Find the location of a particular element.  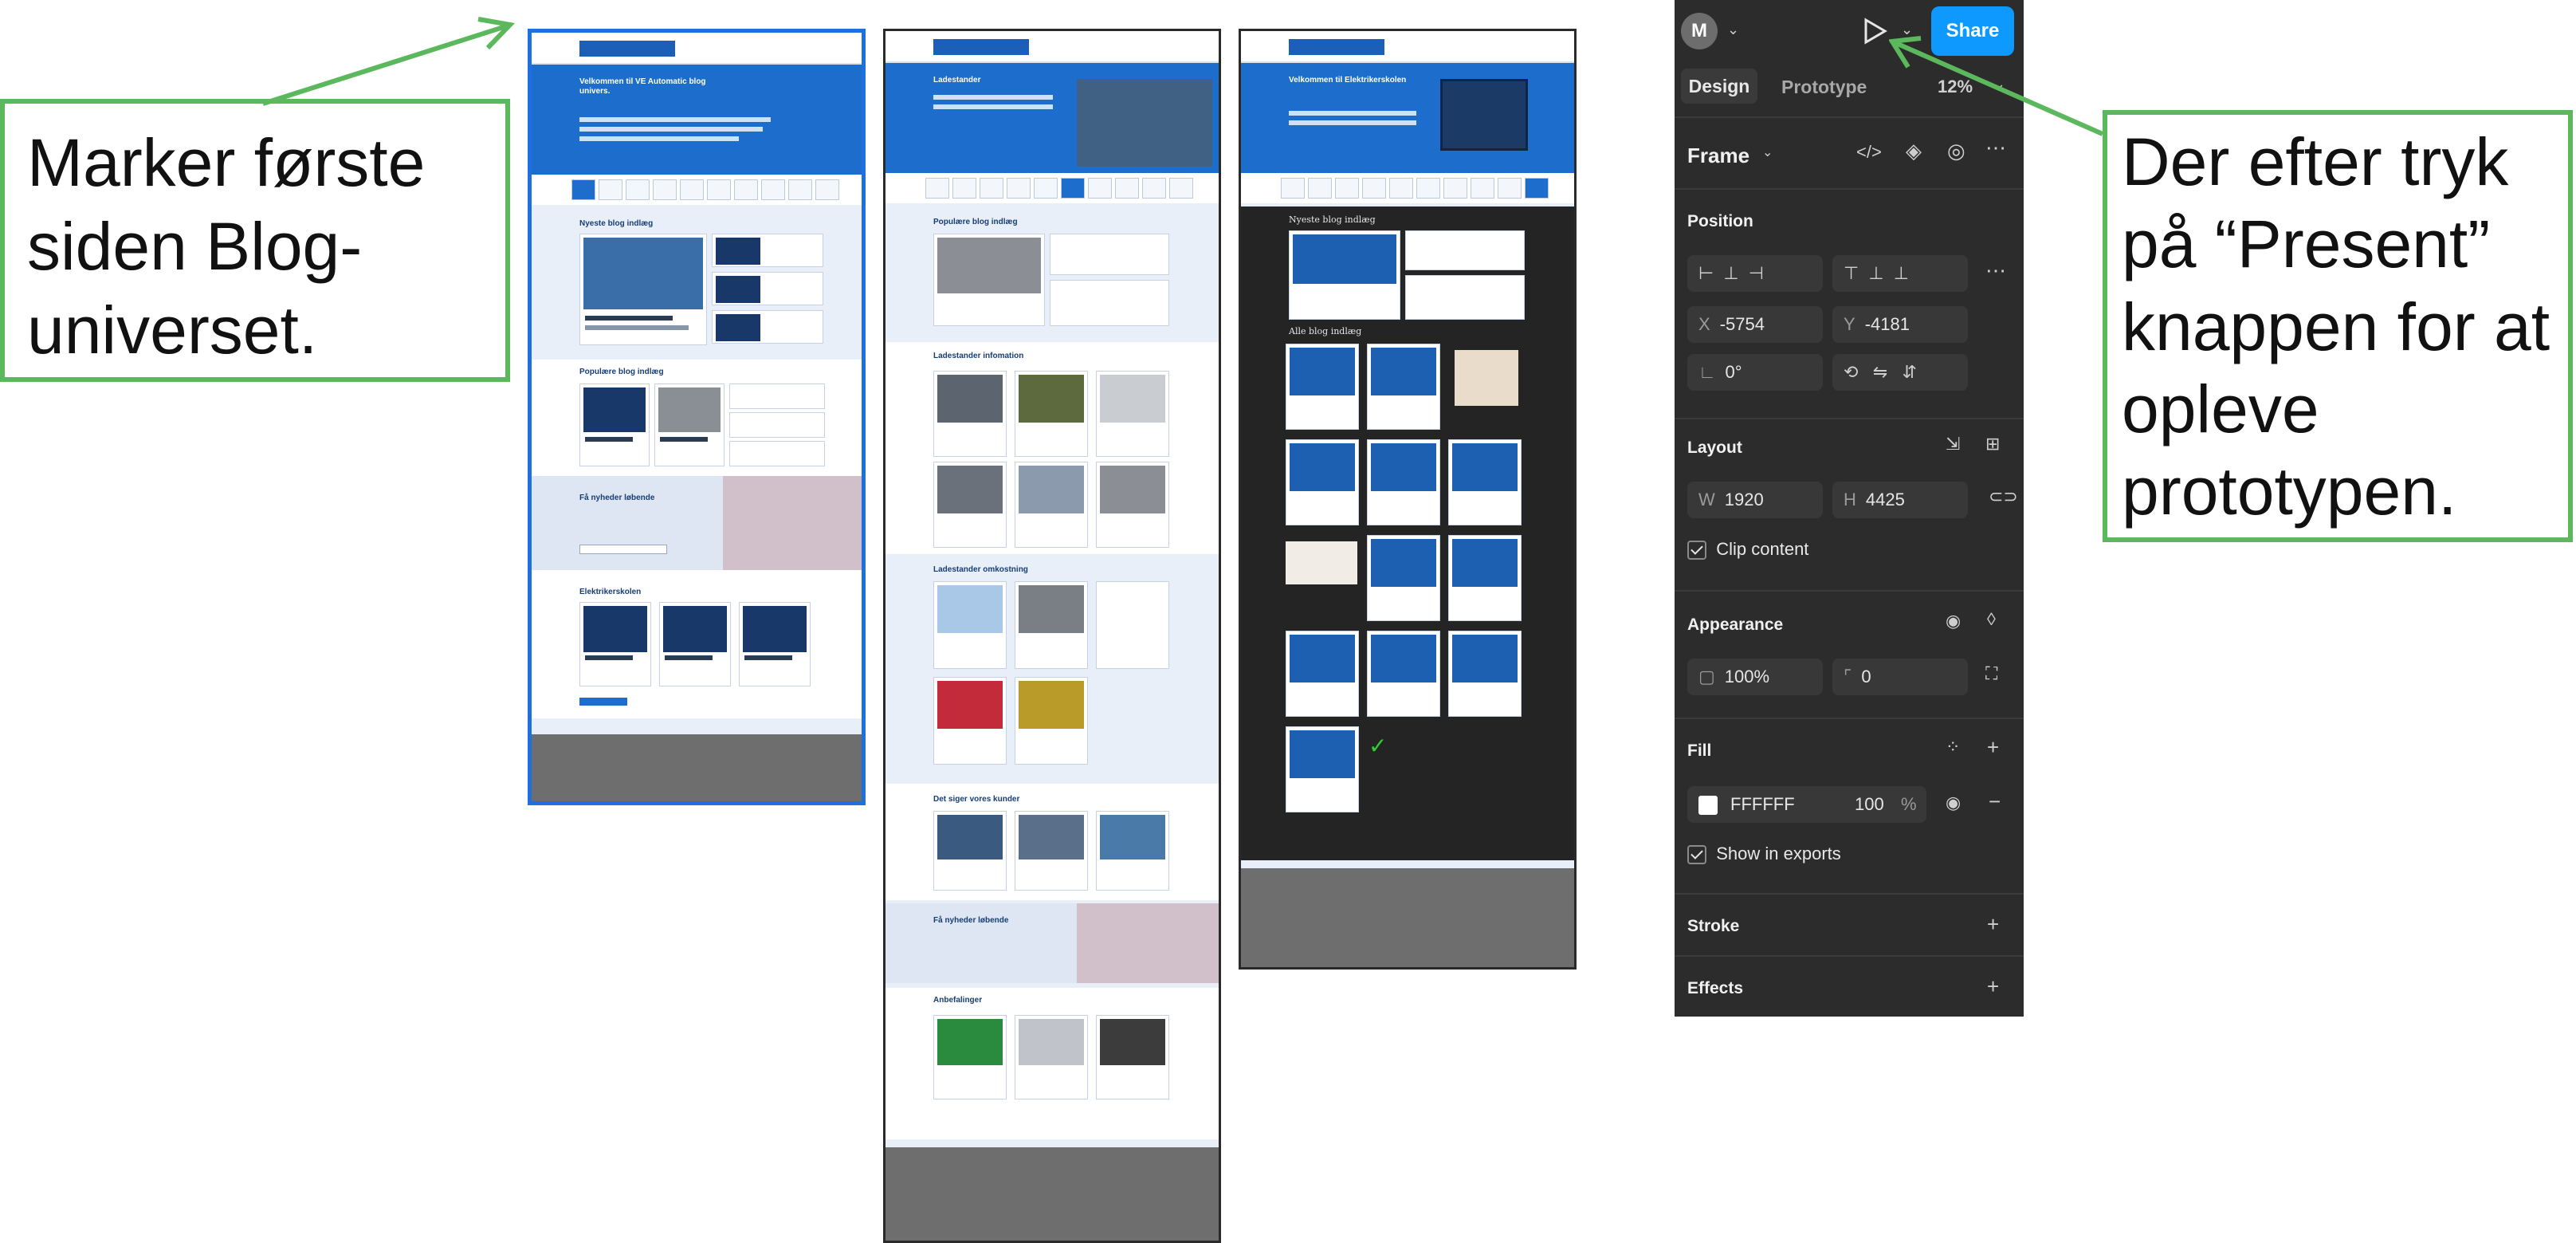

tab-design-label: Design is located at coordinates (1719, 86).